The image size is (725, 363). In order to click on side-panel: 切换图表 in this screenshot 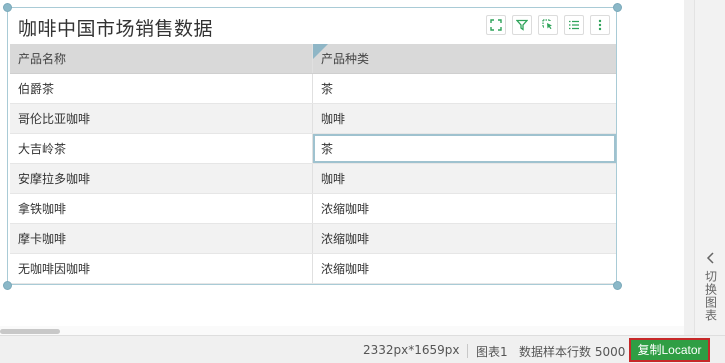, I will do `click(709, 167)`.